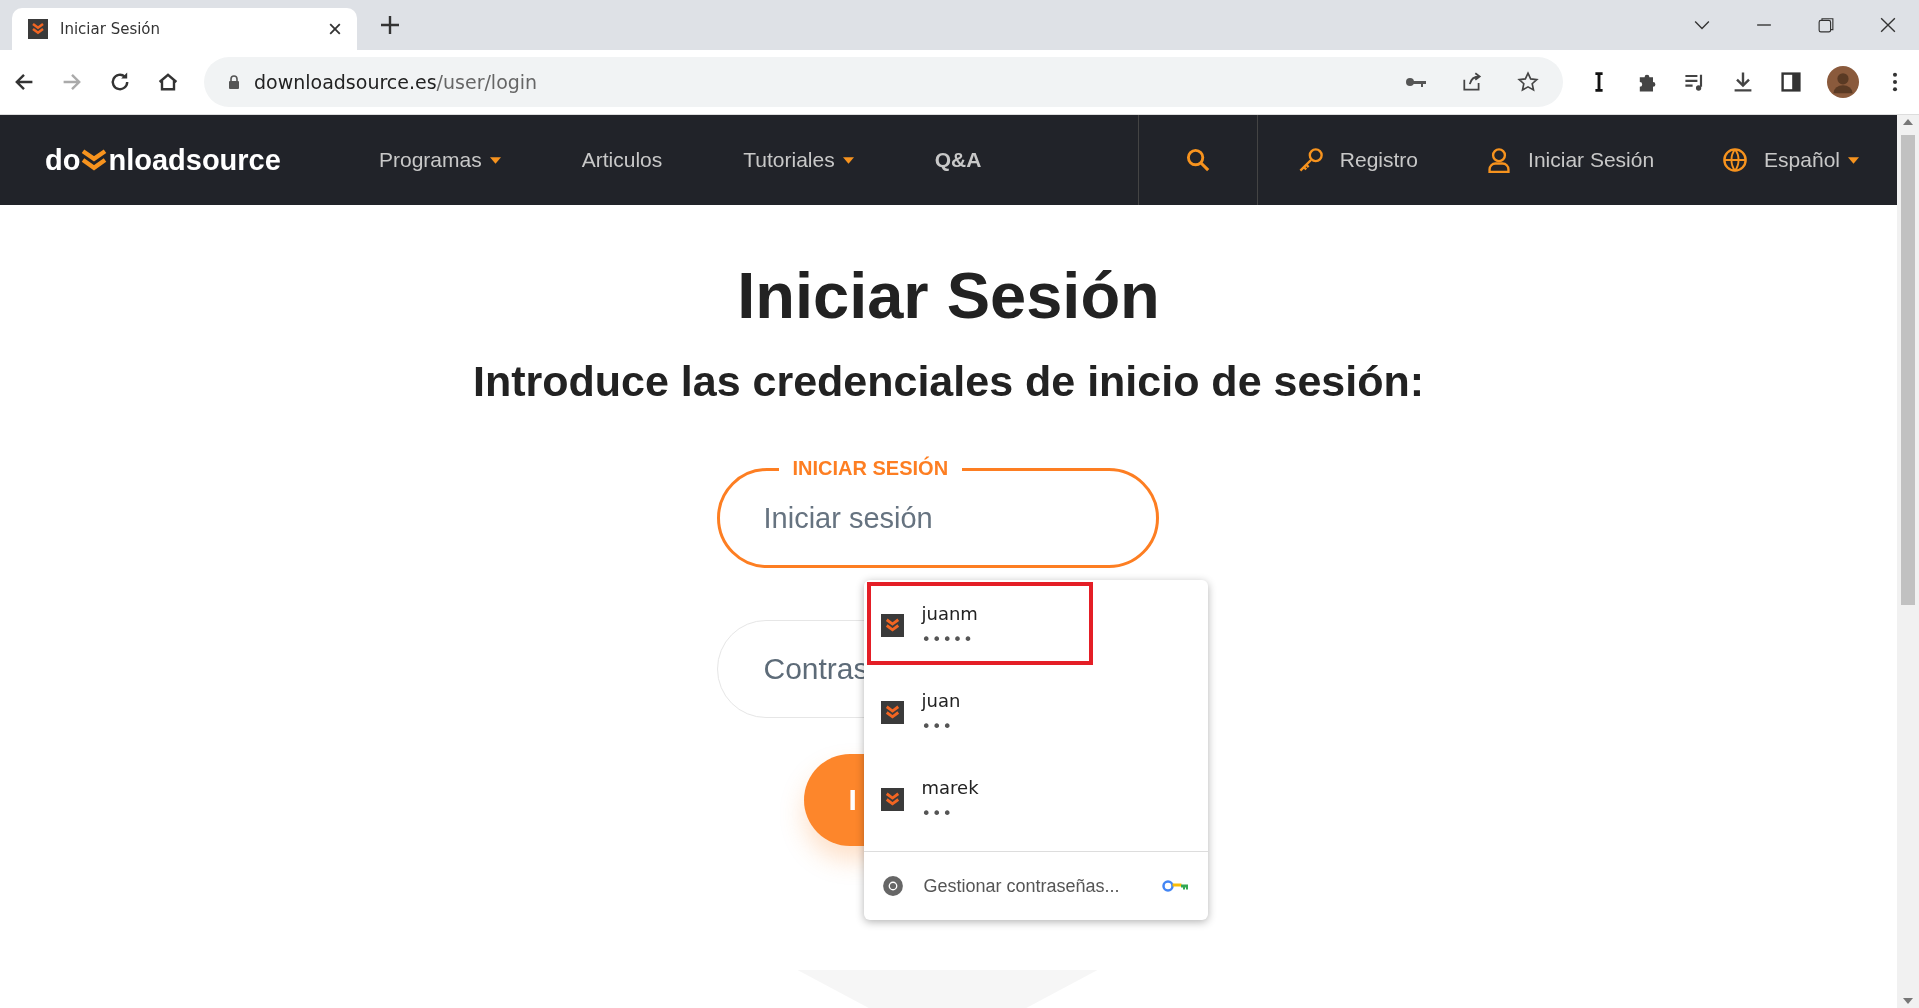 This screenshot has height=1008, width=1919. I want to click on scroll-down-icon, so click(1908, 1001).